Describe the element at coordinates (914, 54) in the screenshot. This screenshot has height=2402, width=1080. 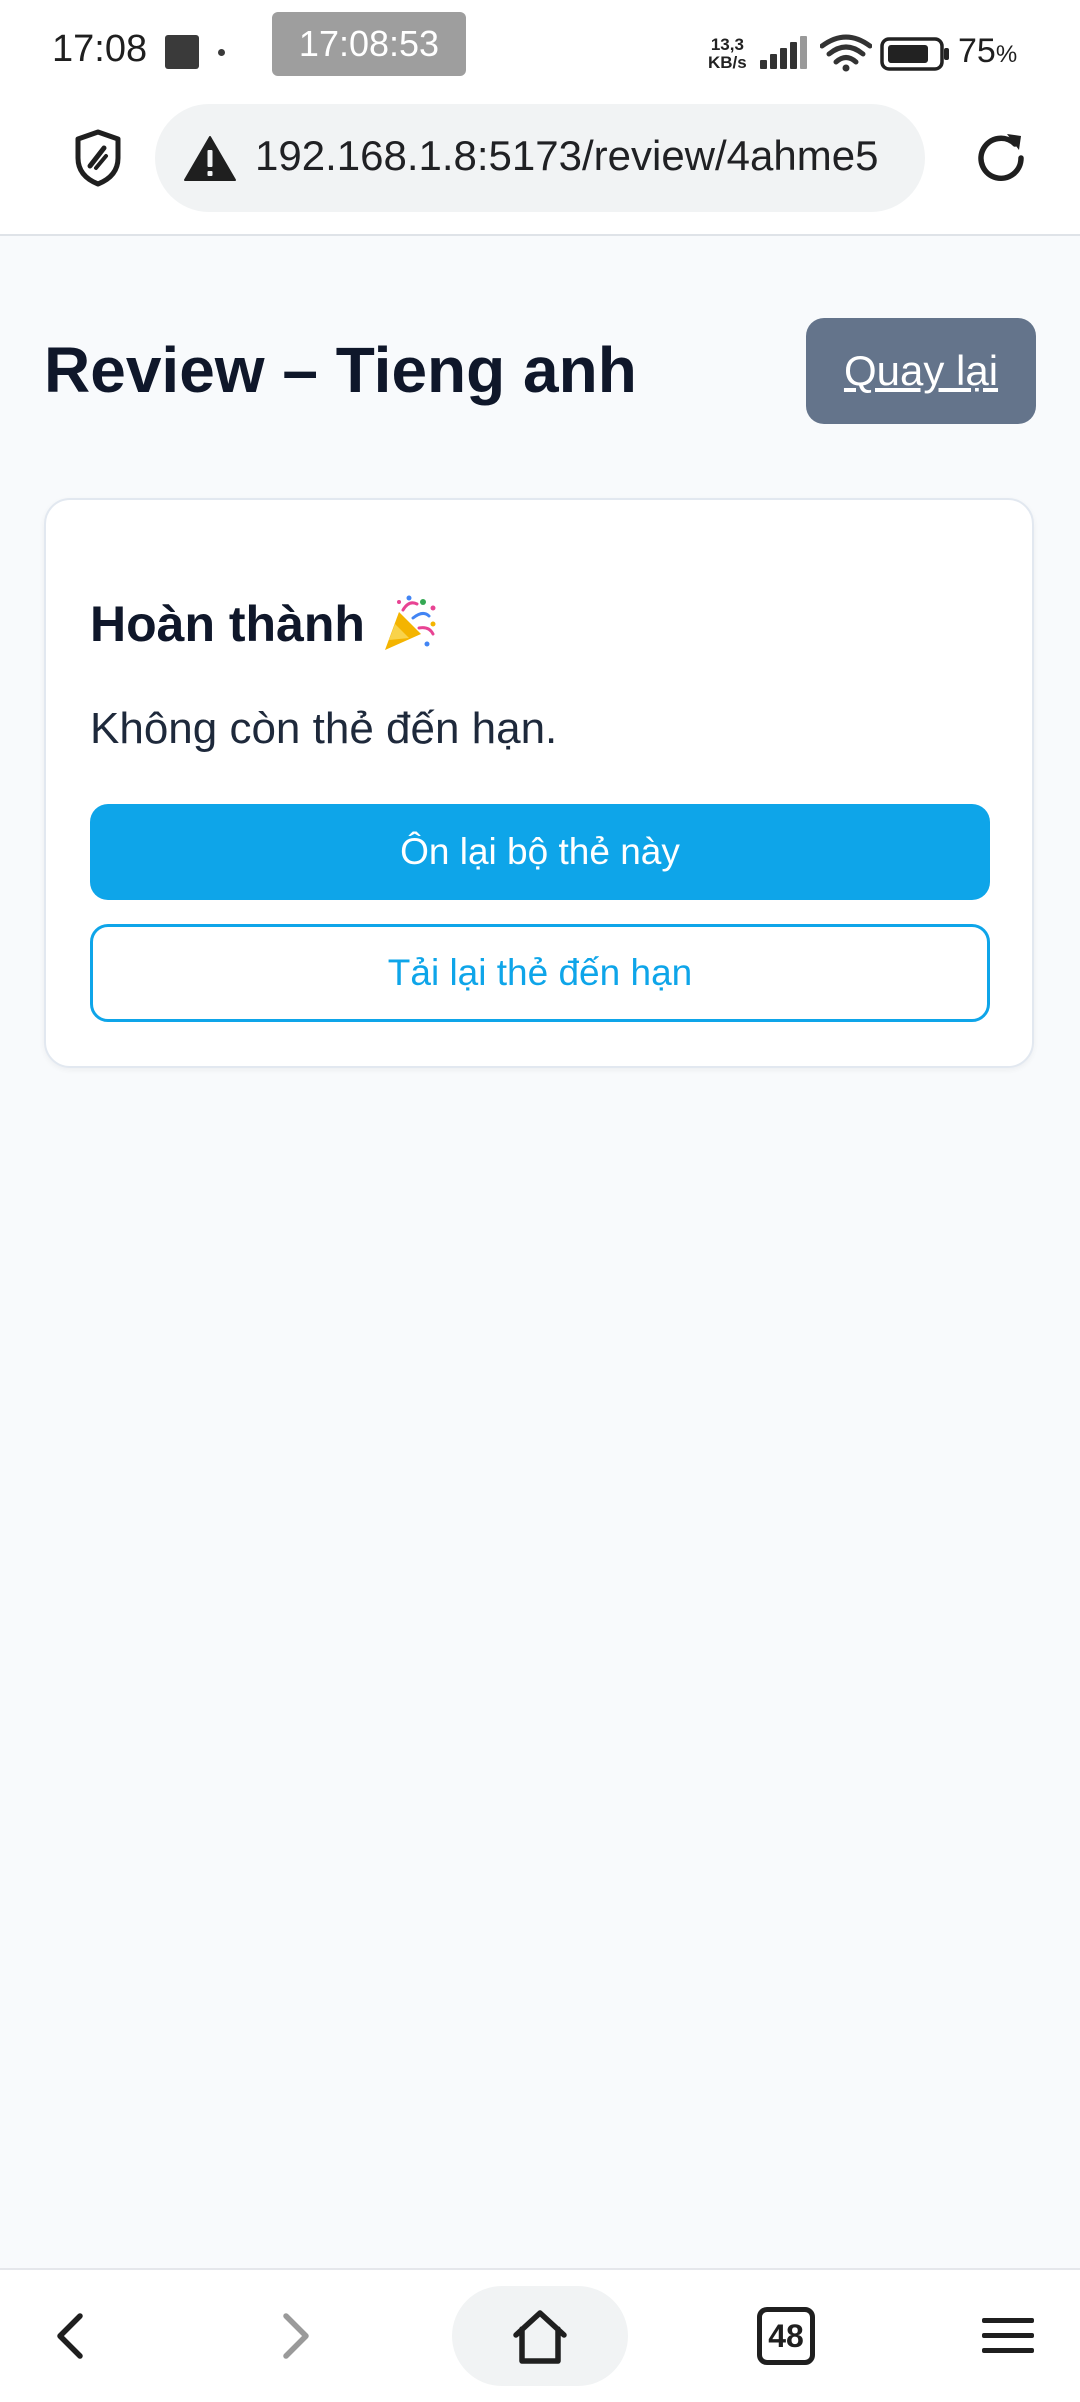
I see `battery-icon` at that location.